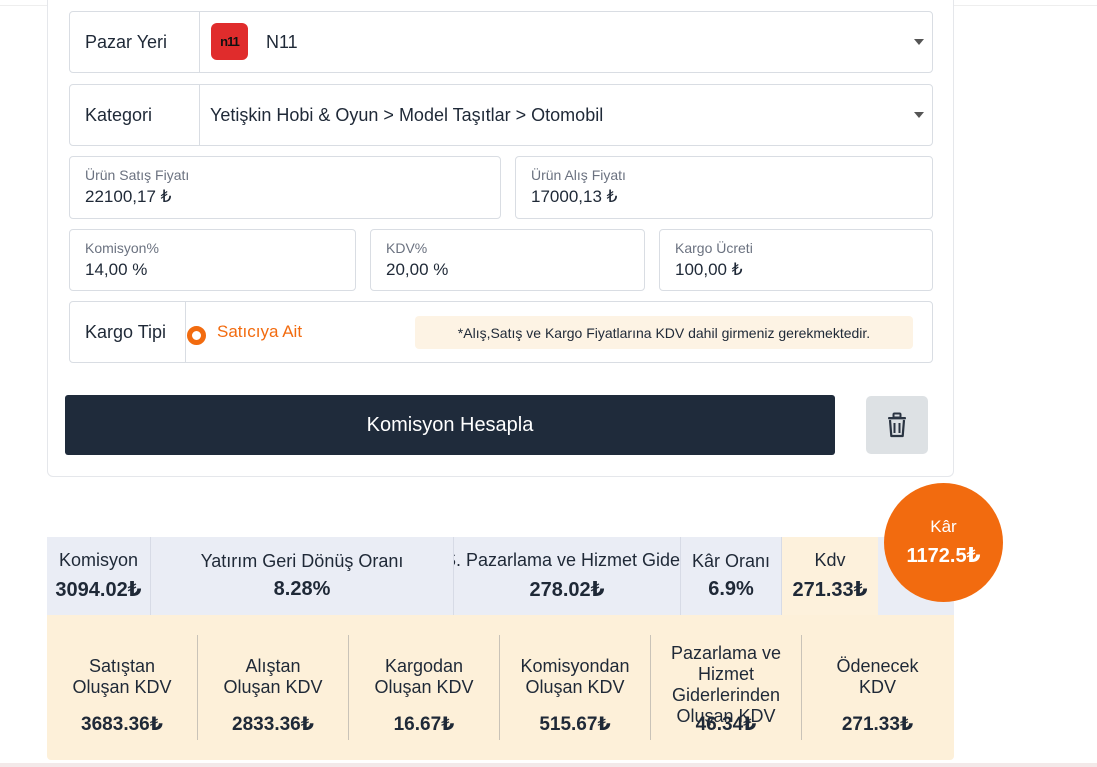  I want to click on vat-input: 20,00 %, so click(507, 270).